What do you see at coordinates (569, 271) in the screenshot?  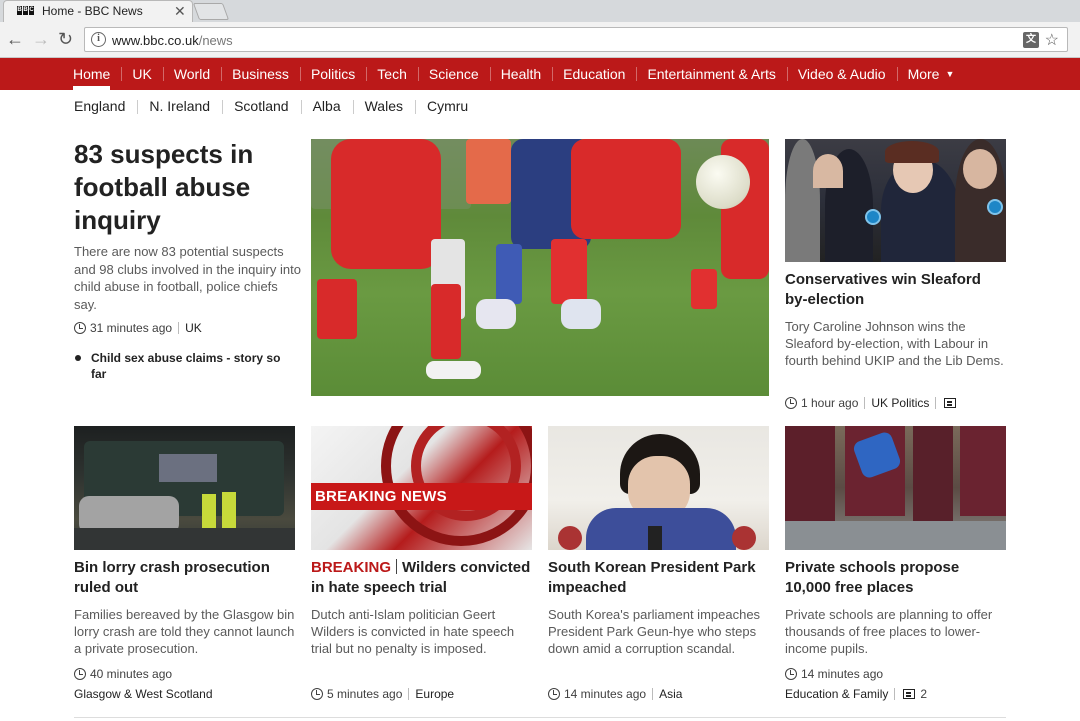 I see `red-sock-right` at bounding box center [569, 271].